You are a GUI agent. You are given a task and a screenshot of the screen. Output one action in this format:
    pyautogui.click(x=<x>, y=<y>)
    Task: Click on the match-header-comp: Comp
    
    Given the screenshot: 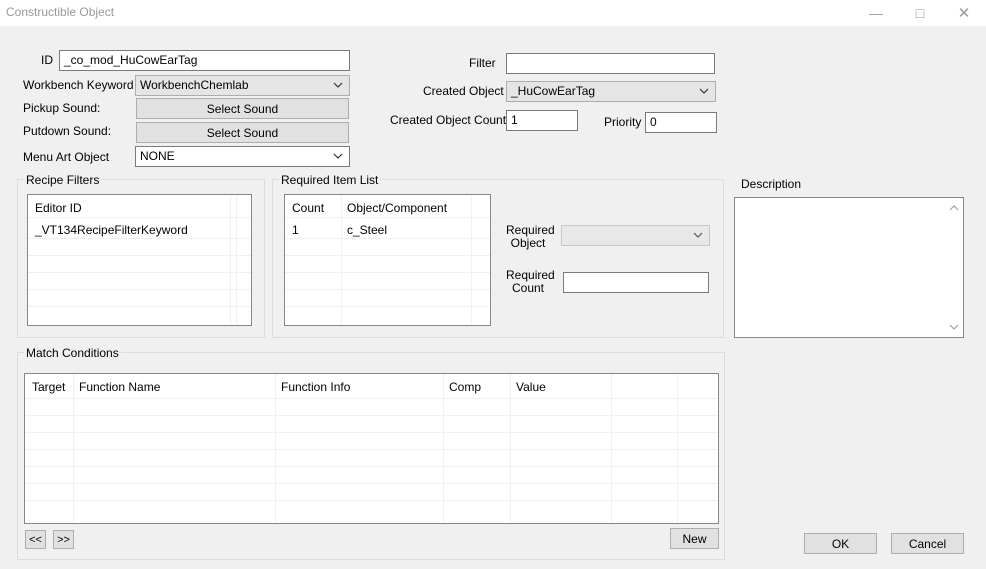 What is the action you would take?
    pyautogui.click(x=465, y=387)
    